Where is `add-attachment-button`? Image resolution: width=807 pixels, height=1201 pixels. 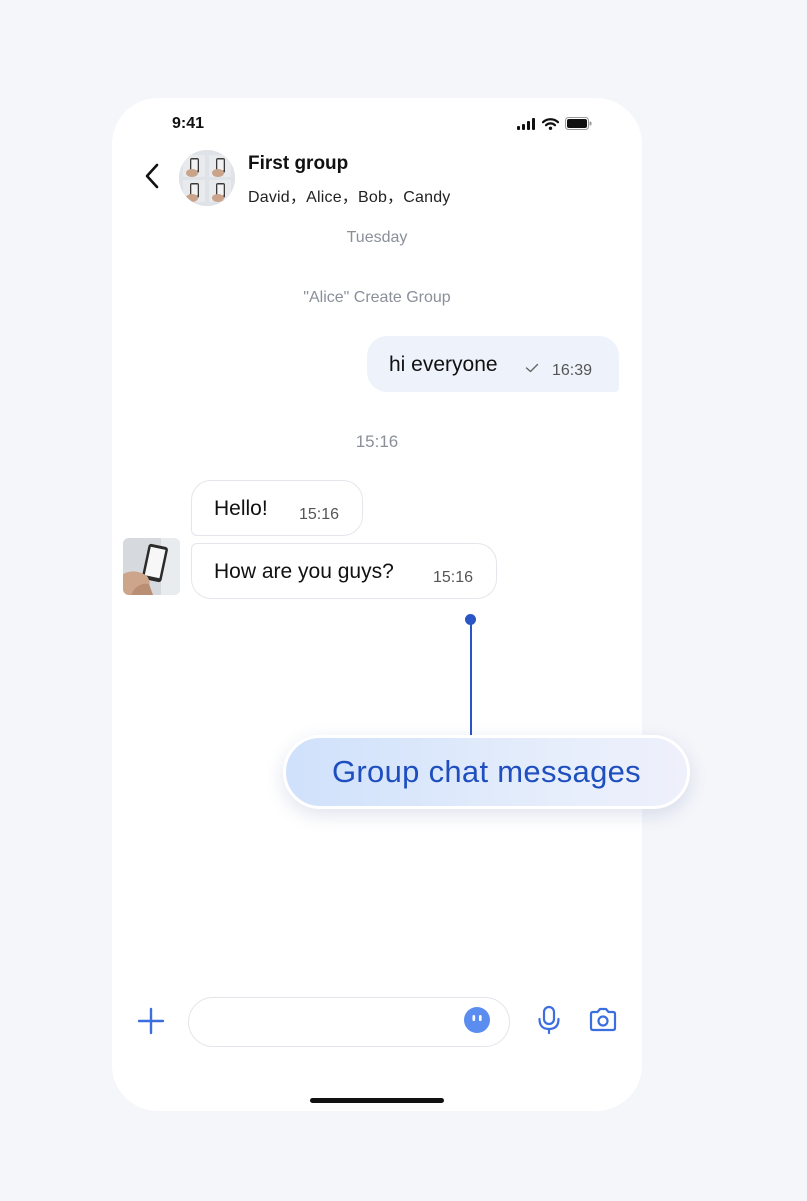
add-attachment-button is located at coordinates (151, 1021).